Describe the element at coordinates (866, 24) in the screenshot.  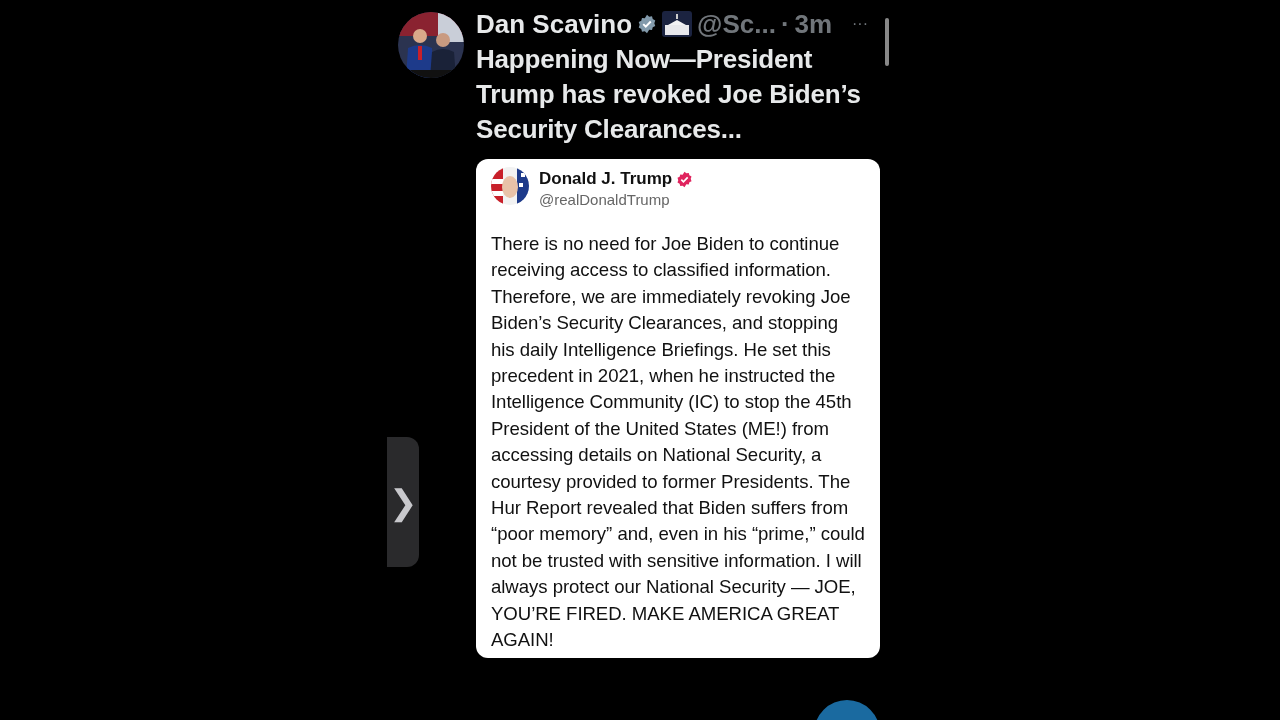
I see `more-button: ···` at that location.